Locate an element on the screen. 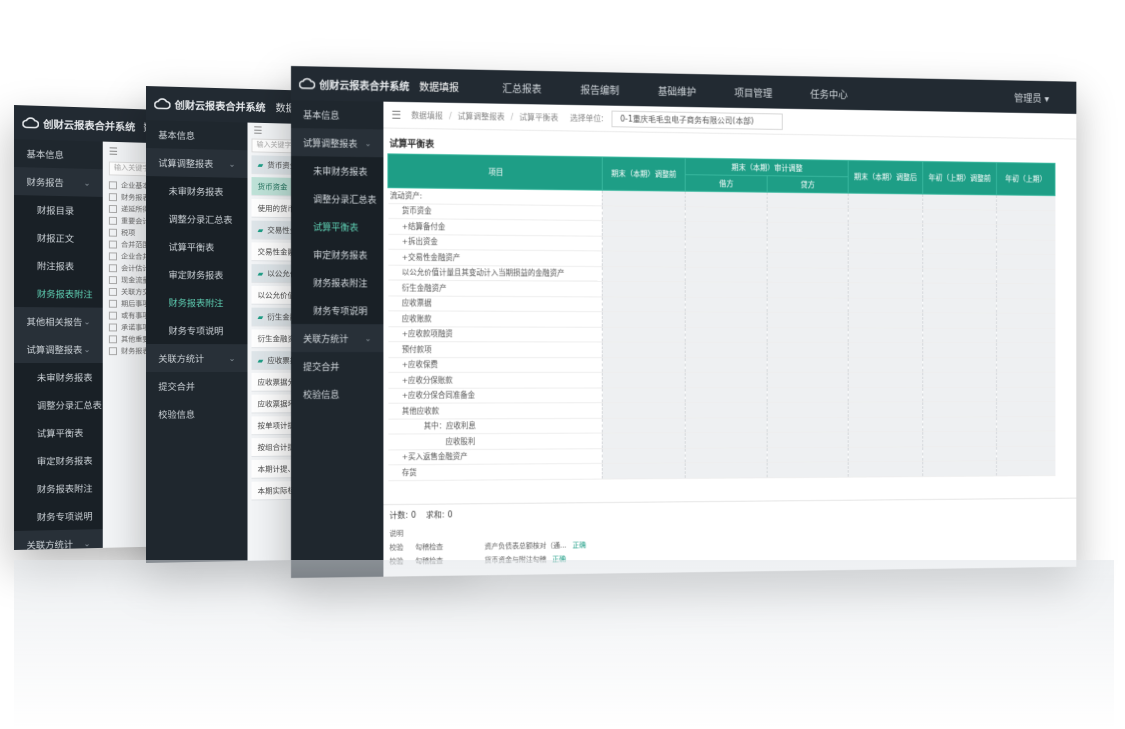 This screenshot has height=729, width=1125. breadcrumb-item: 试算调整报表 is located at coordinates (481, 116).